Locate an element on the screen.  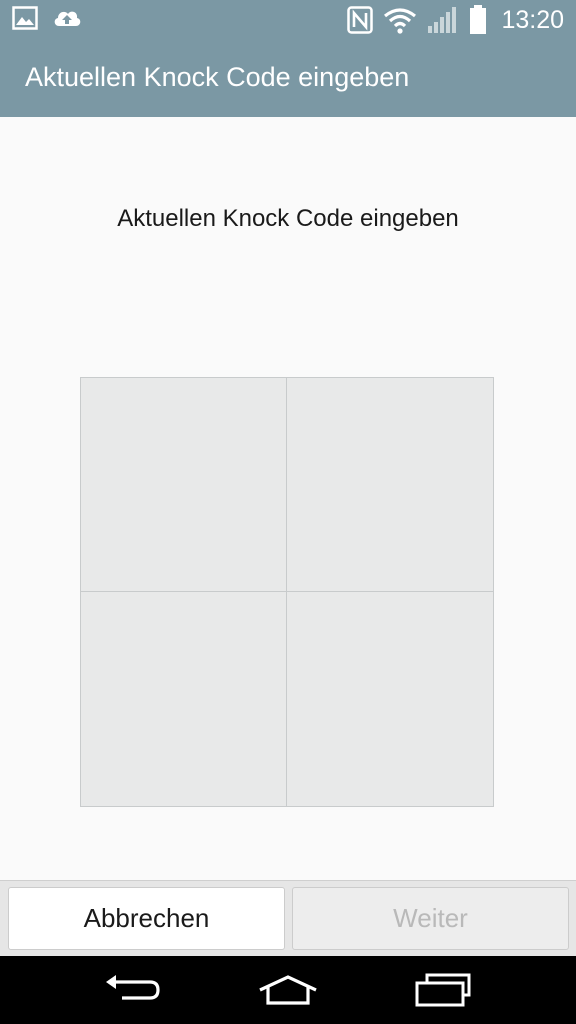
knock-pad-bottom-right is located at coordinates (390, 699).